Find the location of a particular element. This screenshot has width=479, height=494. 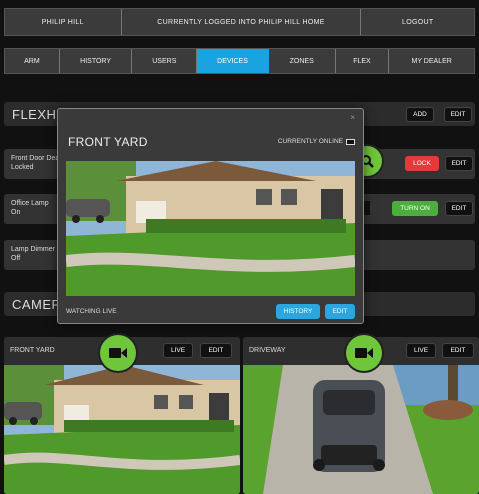

modal-footer: WATCHING LIVE HISTORY EDIT is located at coordinates (210, 312).